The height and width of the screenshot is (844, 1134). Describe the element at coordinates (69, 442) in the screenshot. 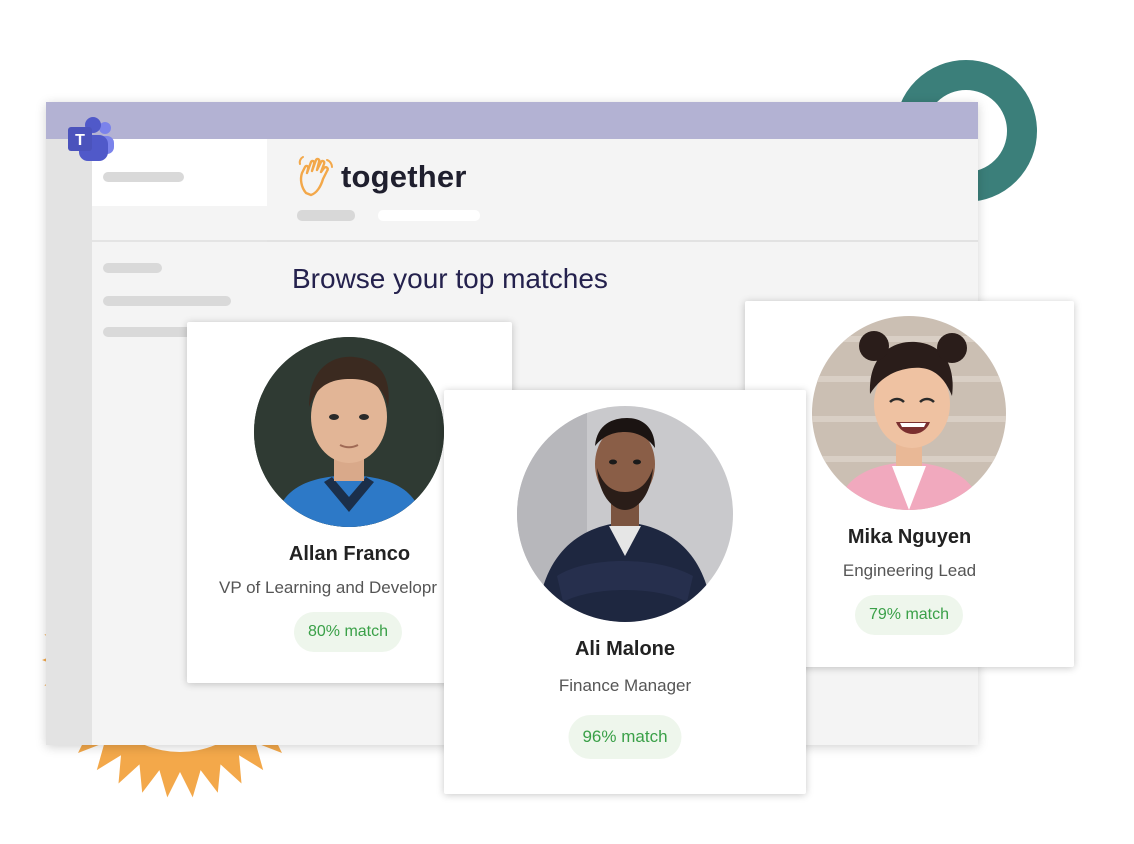

I see `app-rail` at that location.